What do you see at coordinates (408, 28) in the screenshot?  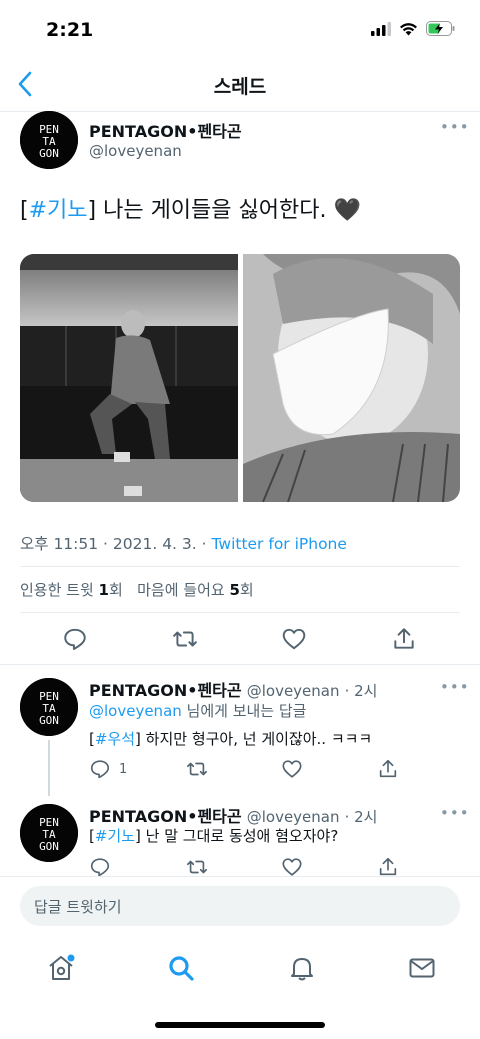 I see `wifi-icon` at bounding box center [408, 28].